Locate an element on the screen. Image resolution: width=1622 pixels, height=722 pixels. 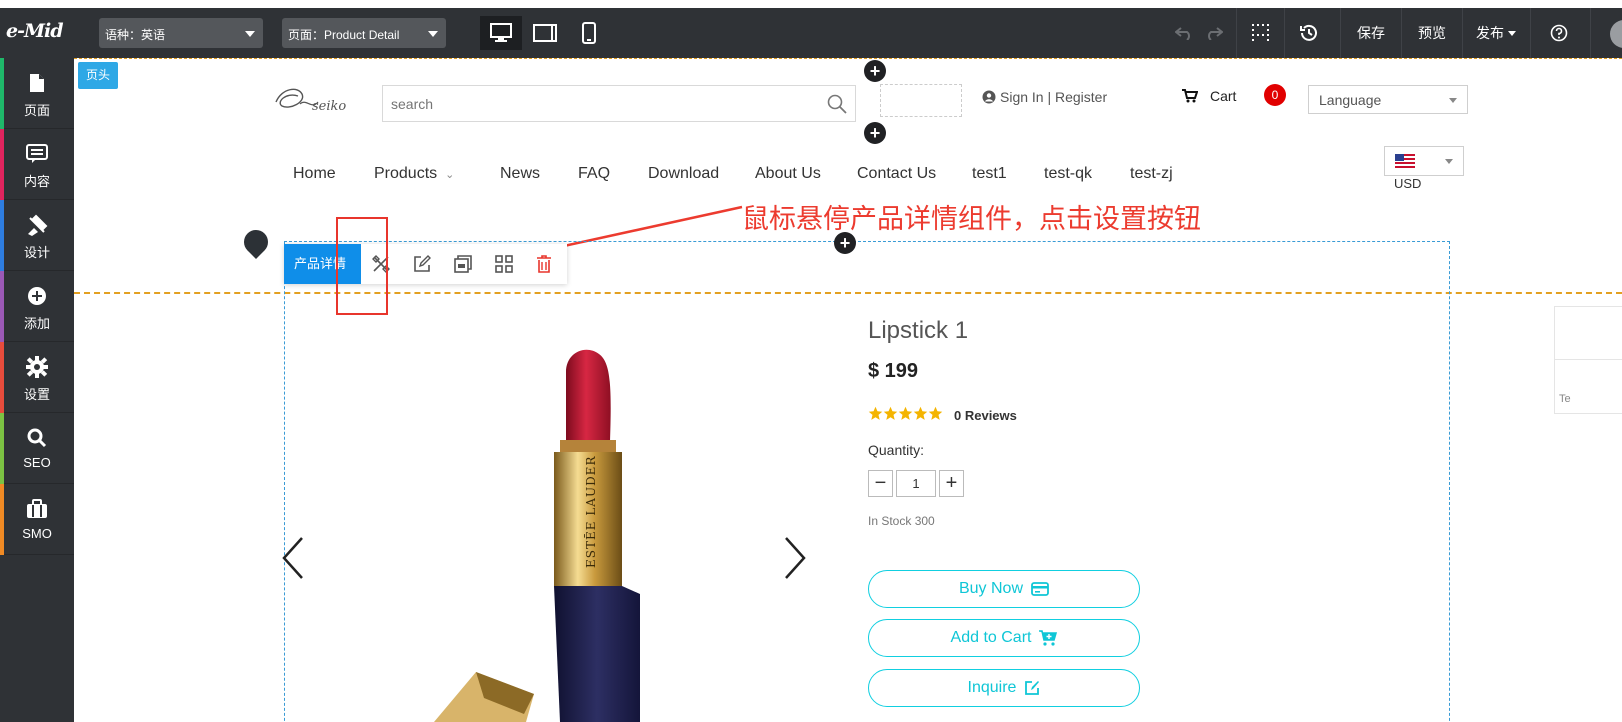
sidebar-item-design: 设计 is located at coordinates (37, 235).